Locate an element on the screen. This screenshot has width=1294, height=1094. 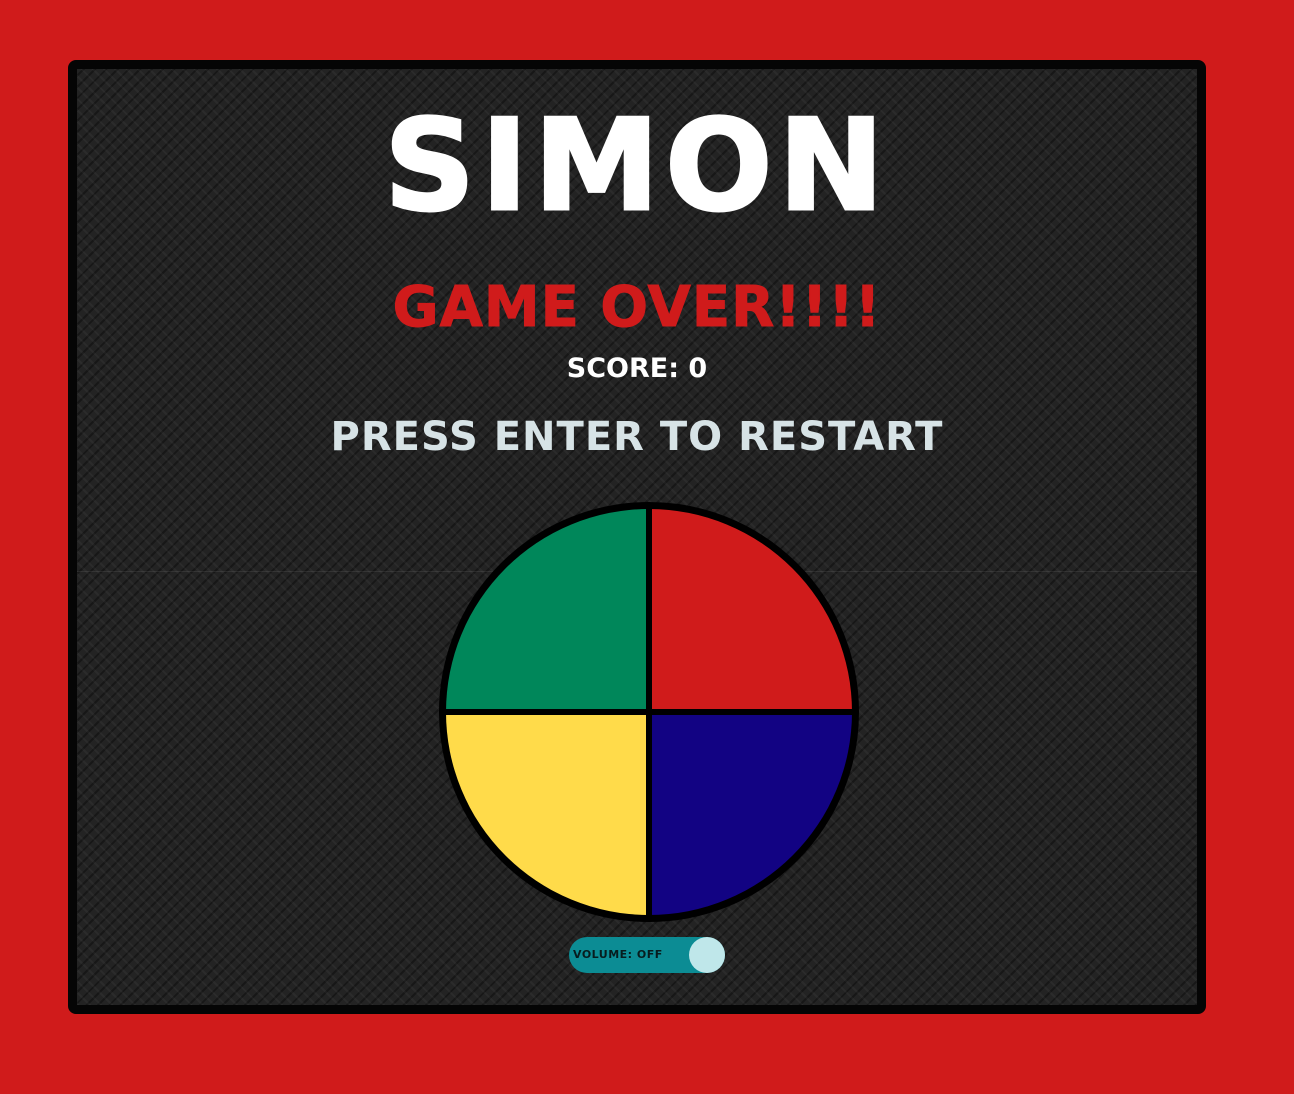
blue-pad is located at coordinates (752, 815).